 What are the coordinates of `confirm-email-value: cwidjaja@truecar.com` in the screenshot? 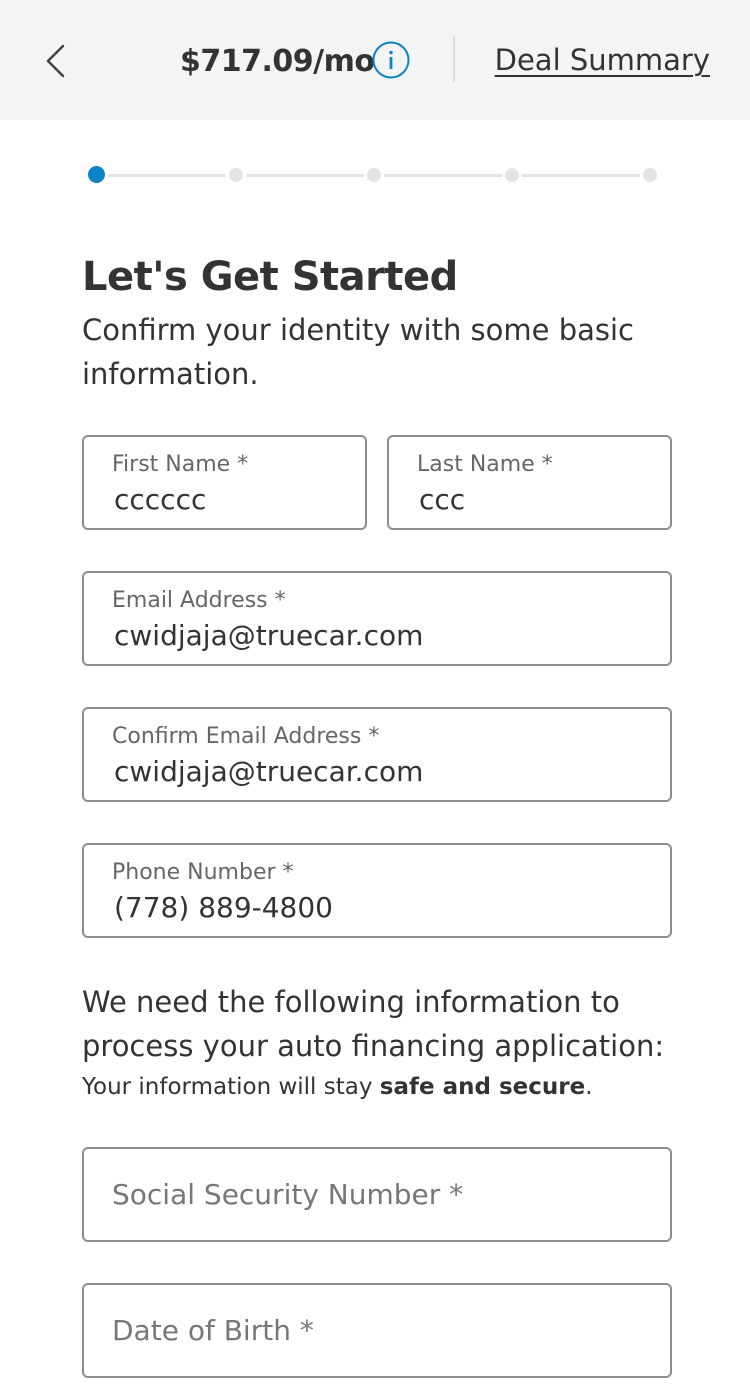 It's located at (269, 771).